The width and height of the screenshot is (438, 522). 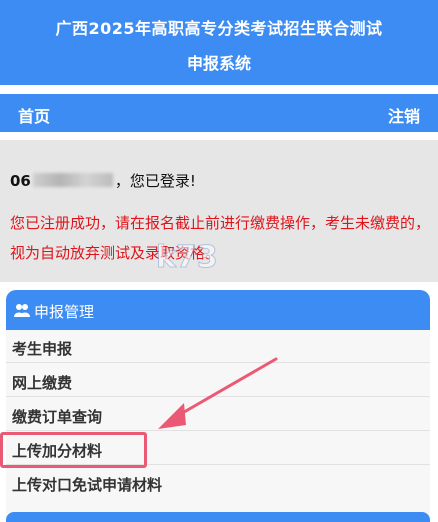 I want to click on redacted-name, so click(x=72, y=180).